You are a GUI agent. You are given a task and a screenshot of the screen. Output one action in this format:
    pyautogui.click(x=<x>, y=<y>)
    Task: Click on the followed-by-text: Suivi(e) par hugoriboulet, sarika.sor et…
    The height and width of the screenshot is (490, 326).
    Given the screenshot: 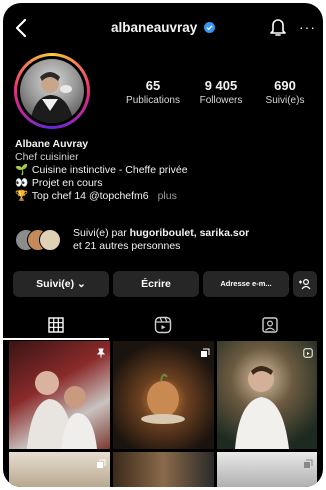 What is the action you would take?
    pyautogui.click(x=193, y=240)
    